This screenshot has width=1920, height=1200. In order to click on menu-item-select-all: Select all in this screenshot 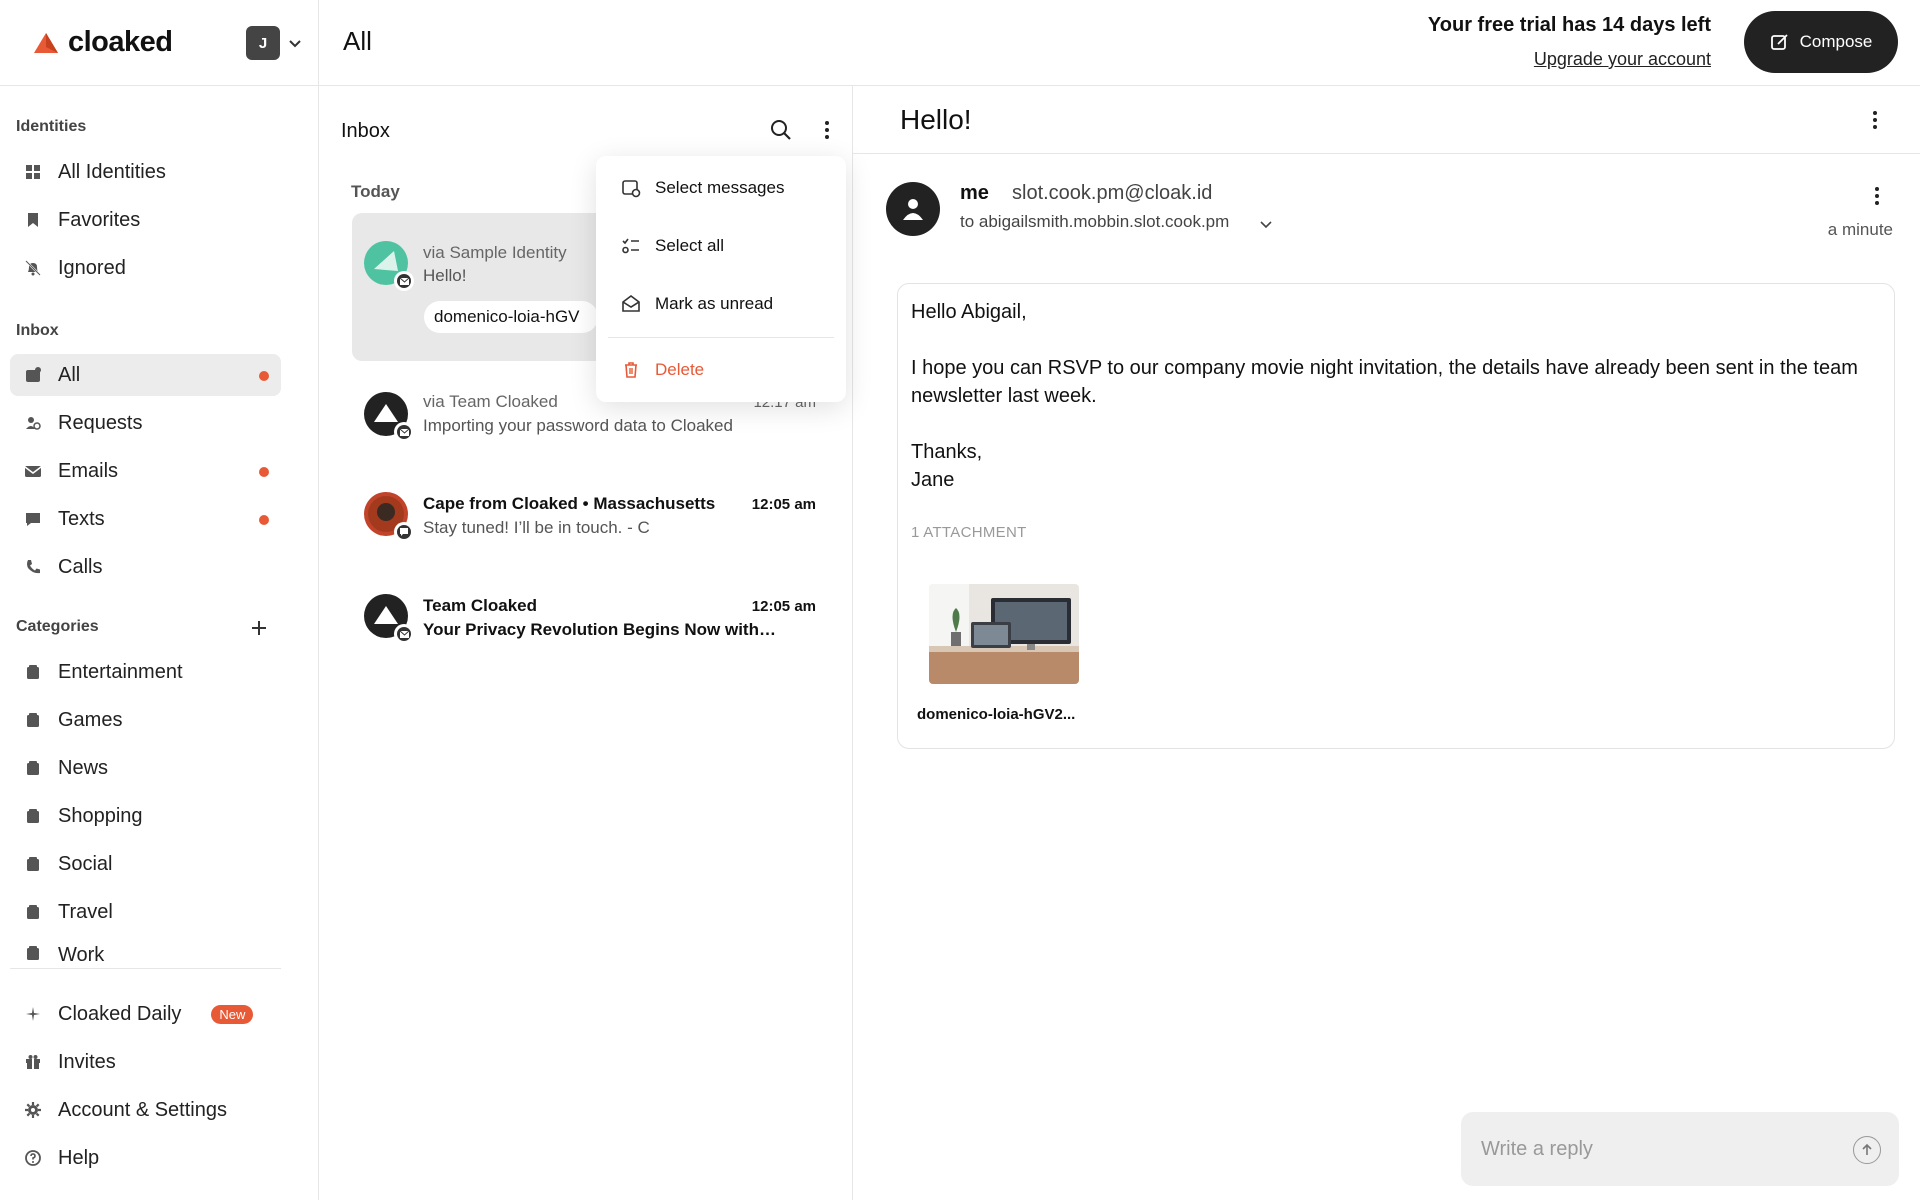, I will do `click(721, 246)`.